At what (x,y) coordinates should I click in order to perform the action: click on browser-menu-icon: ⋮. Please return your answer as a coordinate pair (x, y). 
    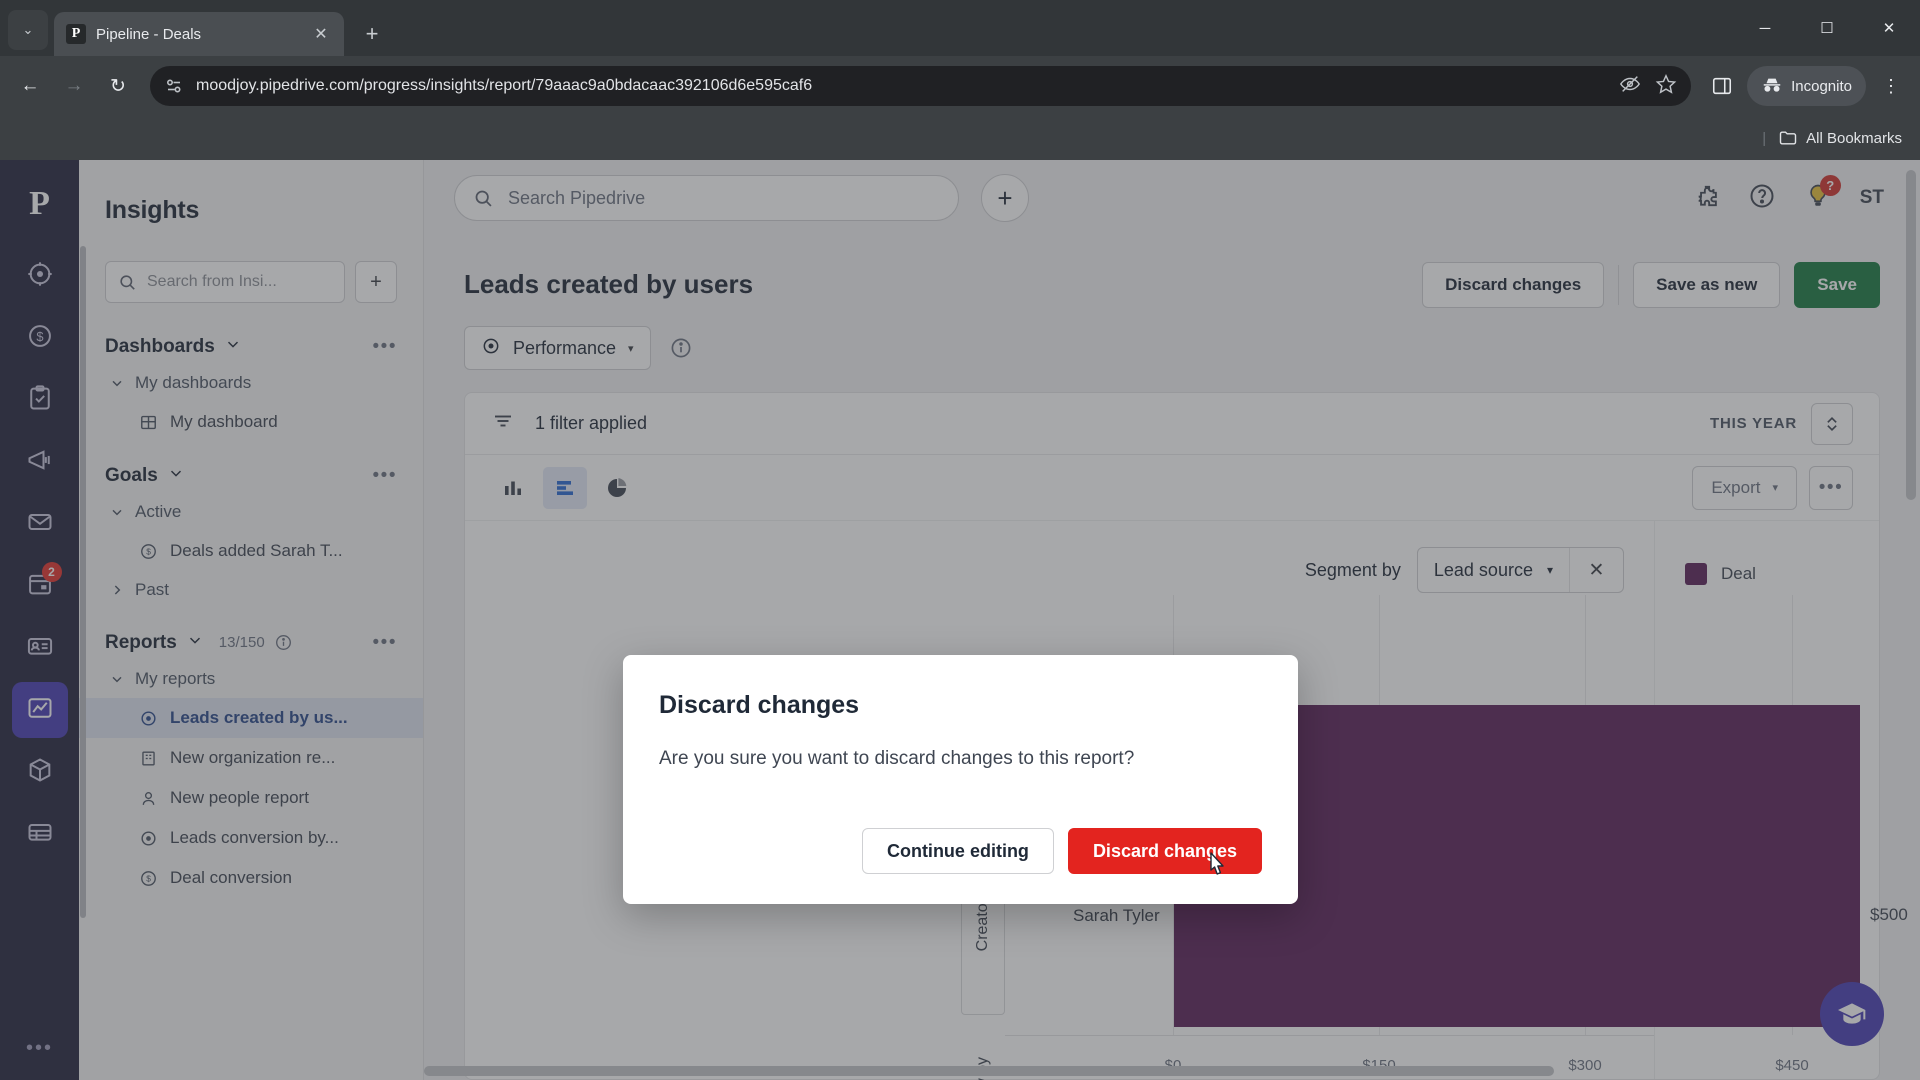
    Looking at the image, I should click on (1891, 86).